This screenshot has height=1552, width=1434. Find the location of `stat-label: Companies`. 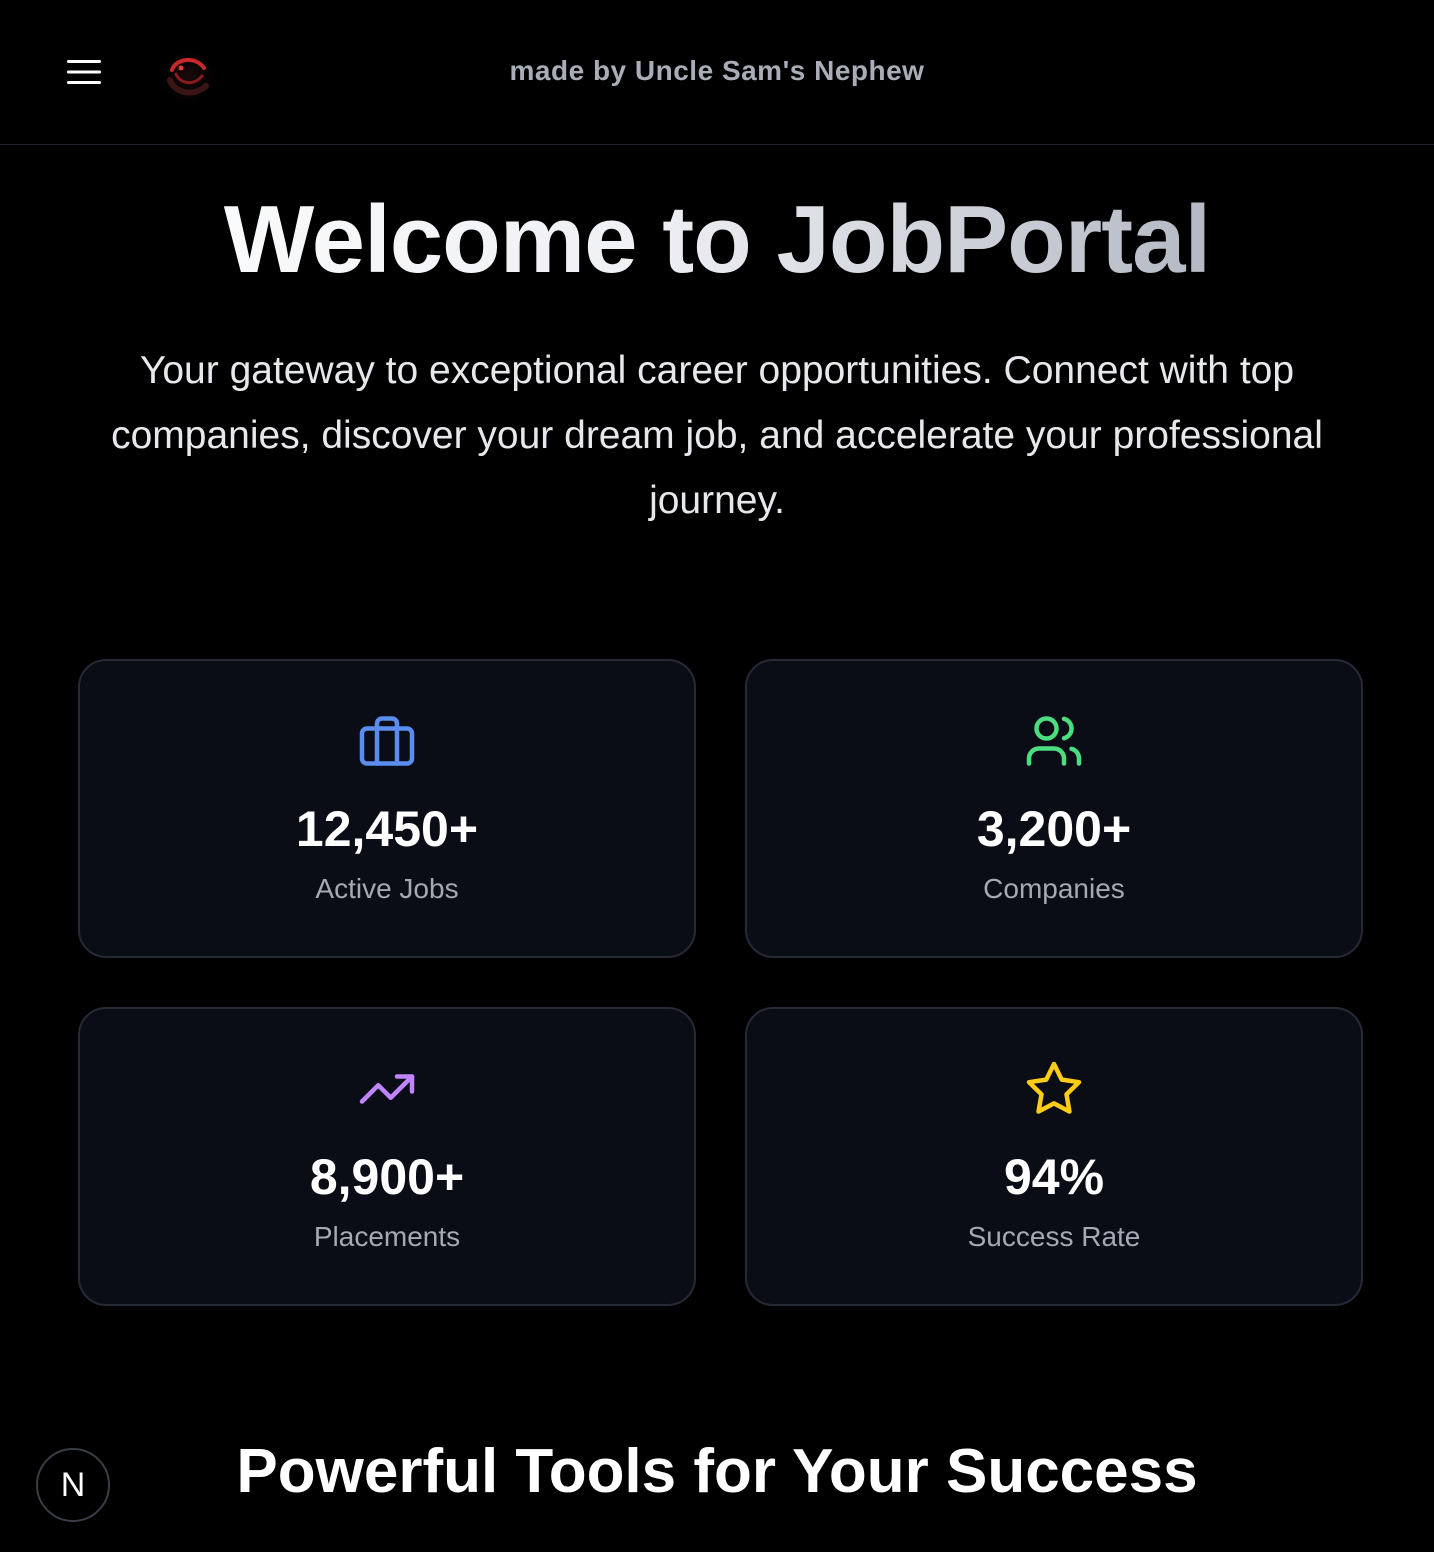

stat-label: Companies is located at coordinates (1054, 888).